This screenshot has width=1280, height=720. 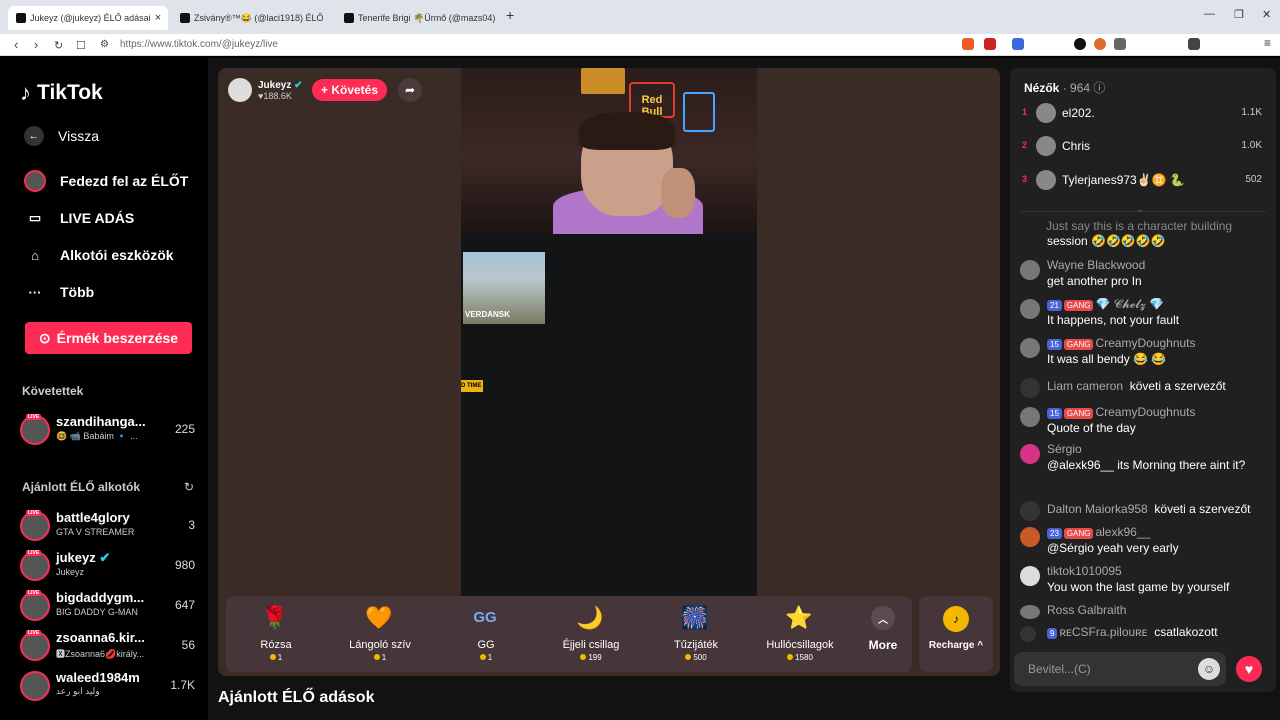 What do you see at coordinates (590, 617) in the screenshot?
I see `night-star-icon: 🌙` at bounding box center [590, 617].